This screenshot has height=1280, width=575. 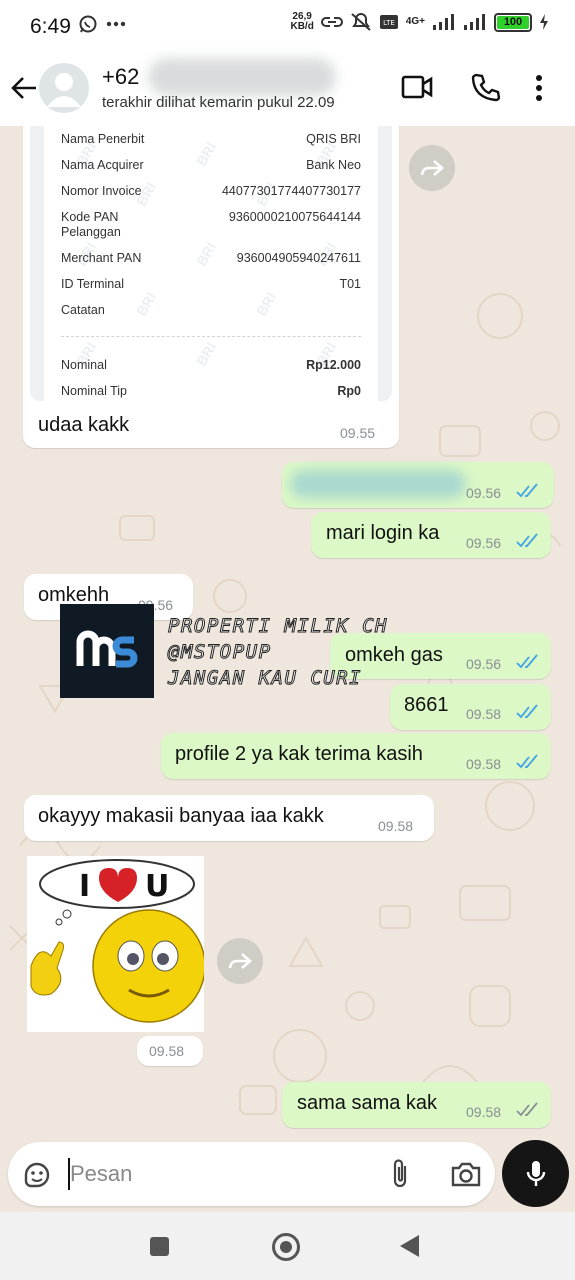 I want to click on back-arrow-icon, so click(x=24, y=88).